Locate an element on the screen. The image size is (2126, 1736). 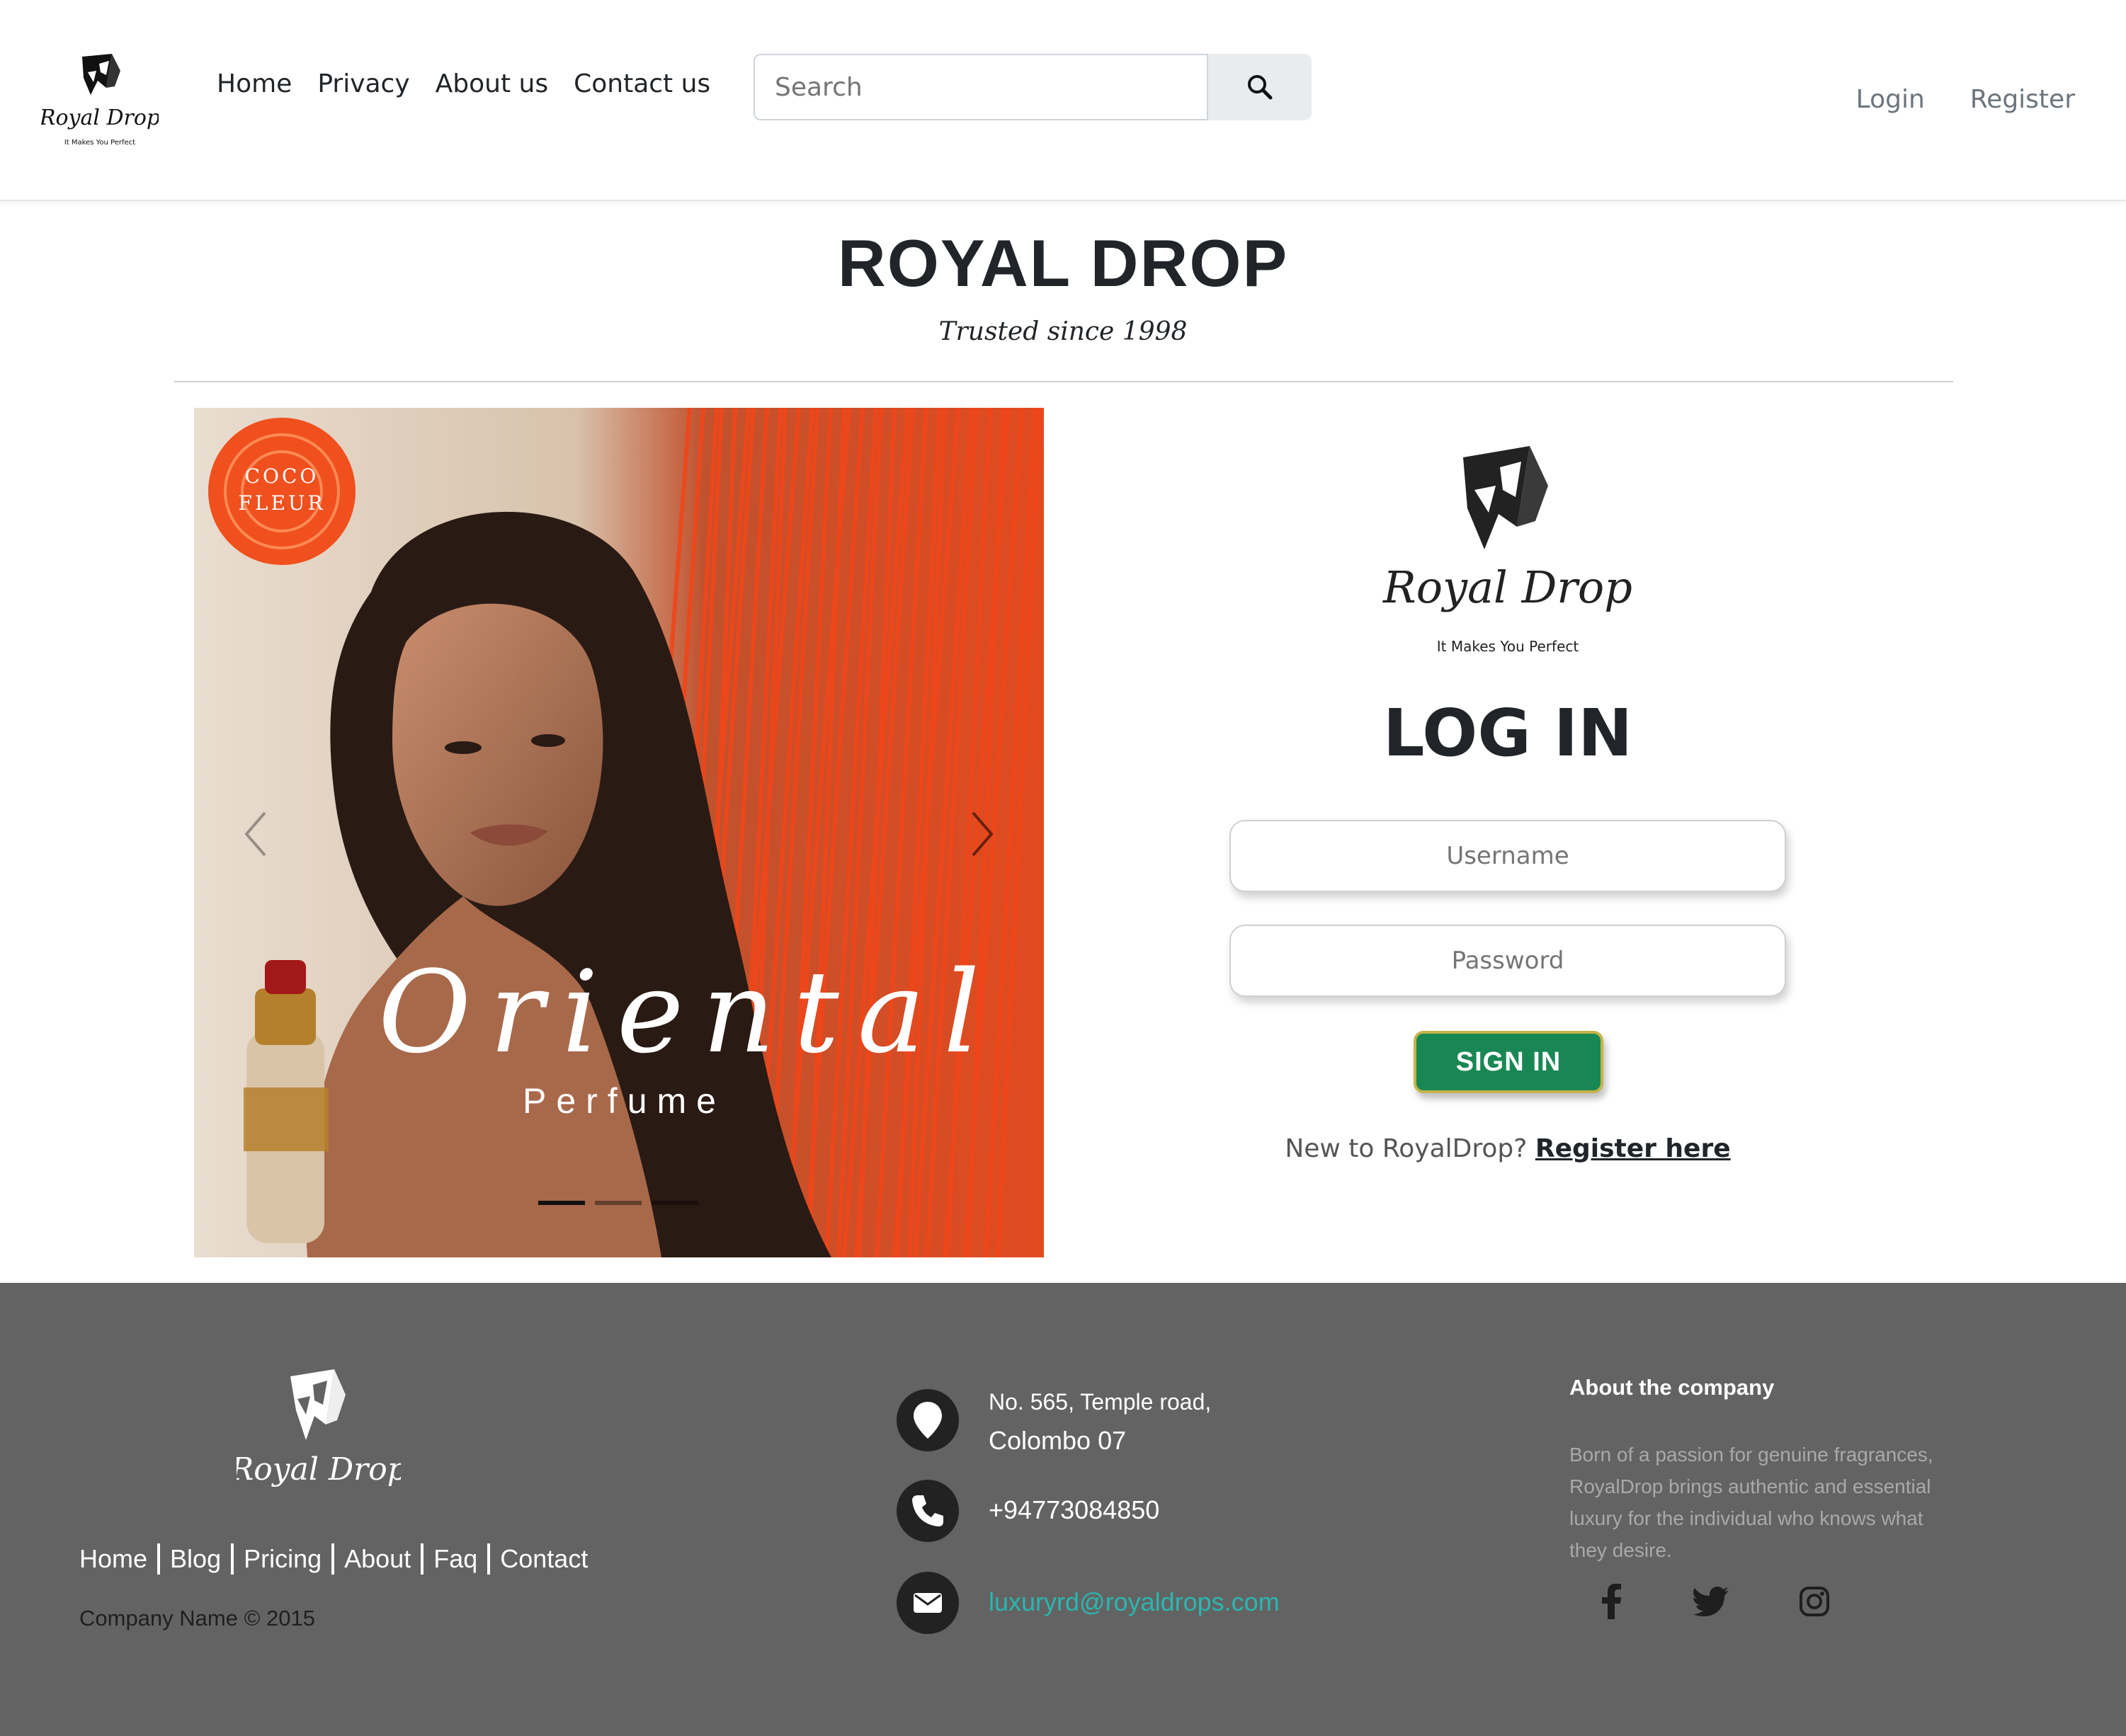
chevron-left-icon is located at coordinates (255, 834).